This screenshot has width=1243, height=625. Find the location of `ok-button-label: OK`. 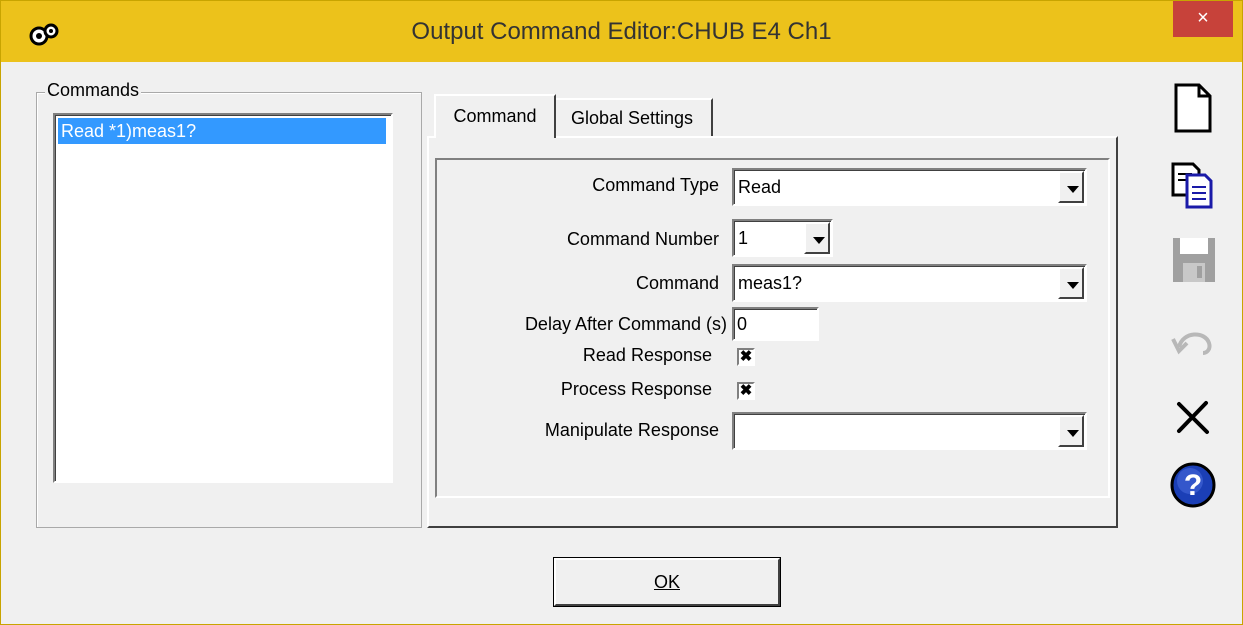

ok-button-label: OK is located at coordinates (666, 582).